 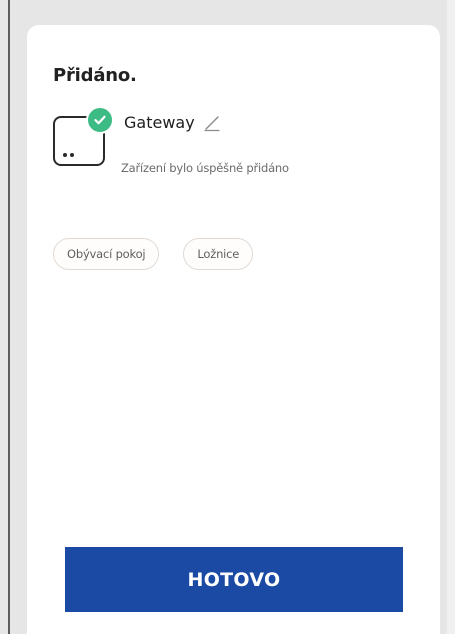 I want to click on check-mark-icon, so click(x=100, y=120).